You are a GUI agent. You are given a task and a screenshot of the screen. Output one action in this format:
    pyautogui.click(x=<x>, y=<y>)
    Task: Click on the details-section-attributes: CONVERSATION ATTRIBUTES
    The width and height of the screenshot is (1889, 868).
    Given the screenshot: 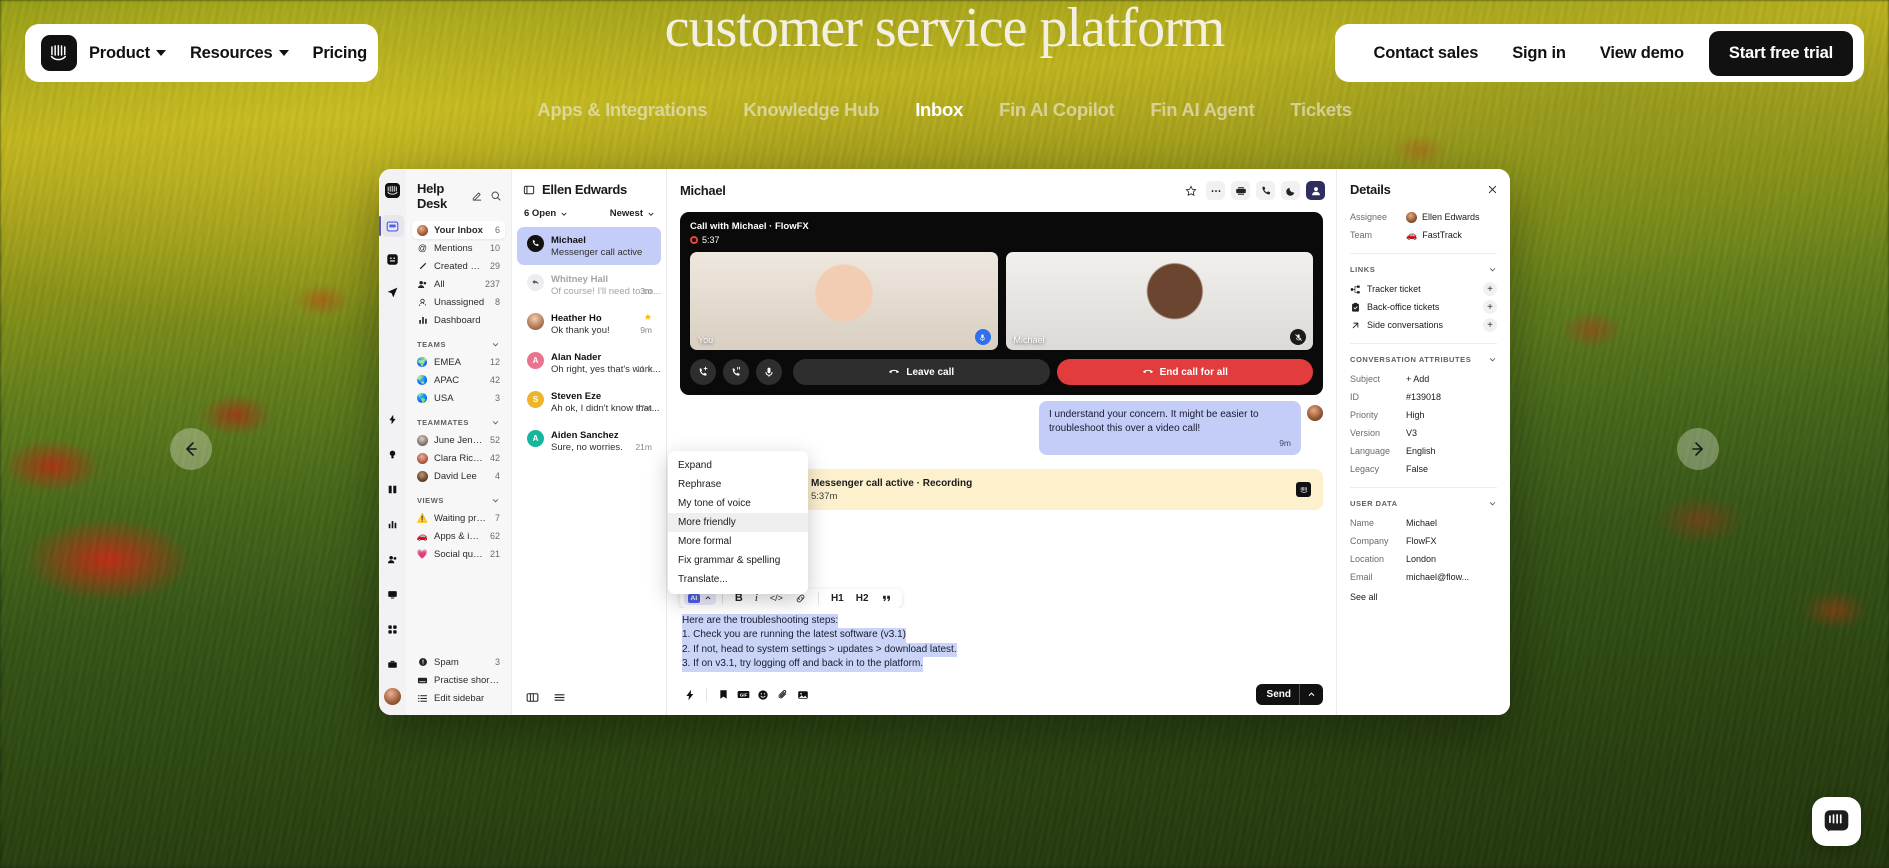 What is the action you would take?
    pyautogui.click(x=1423, y=361)
    